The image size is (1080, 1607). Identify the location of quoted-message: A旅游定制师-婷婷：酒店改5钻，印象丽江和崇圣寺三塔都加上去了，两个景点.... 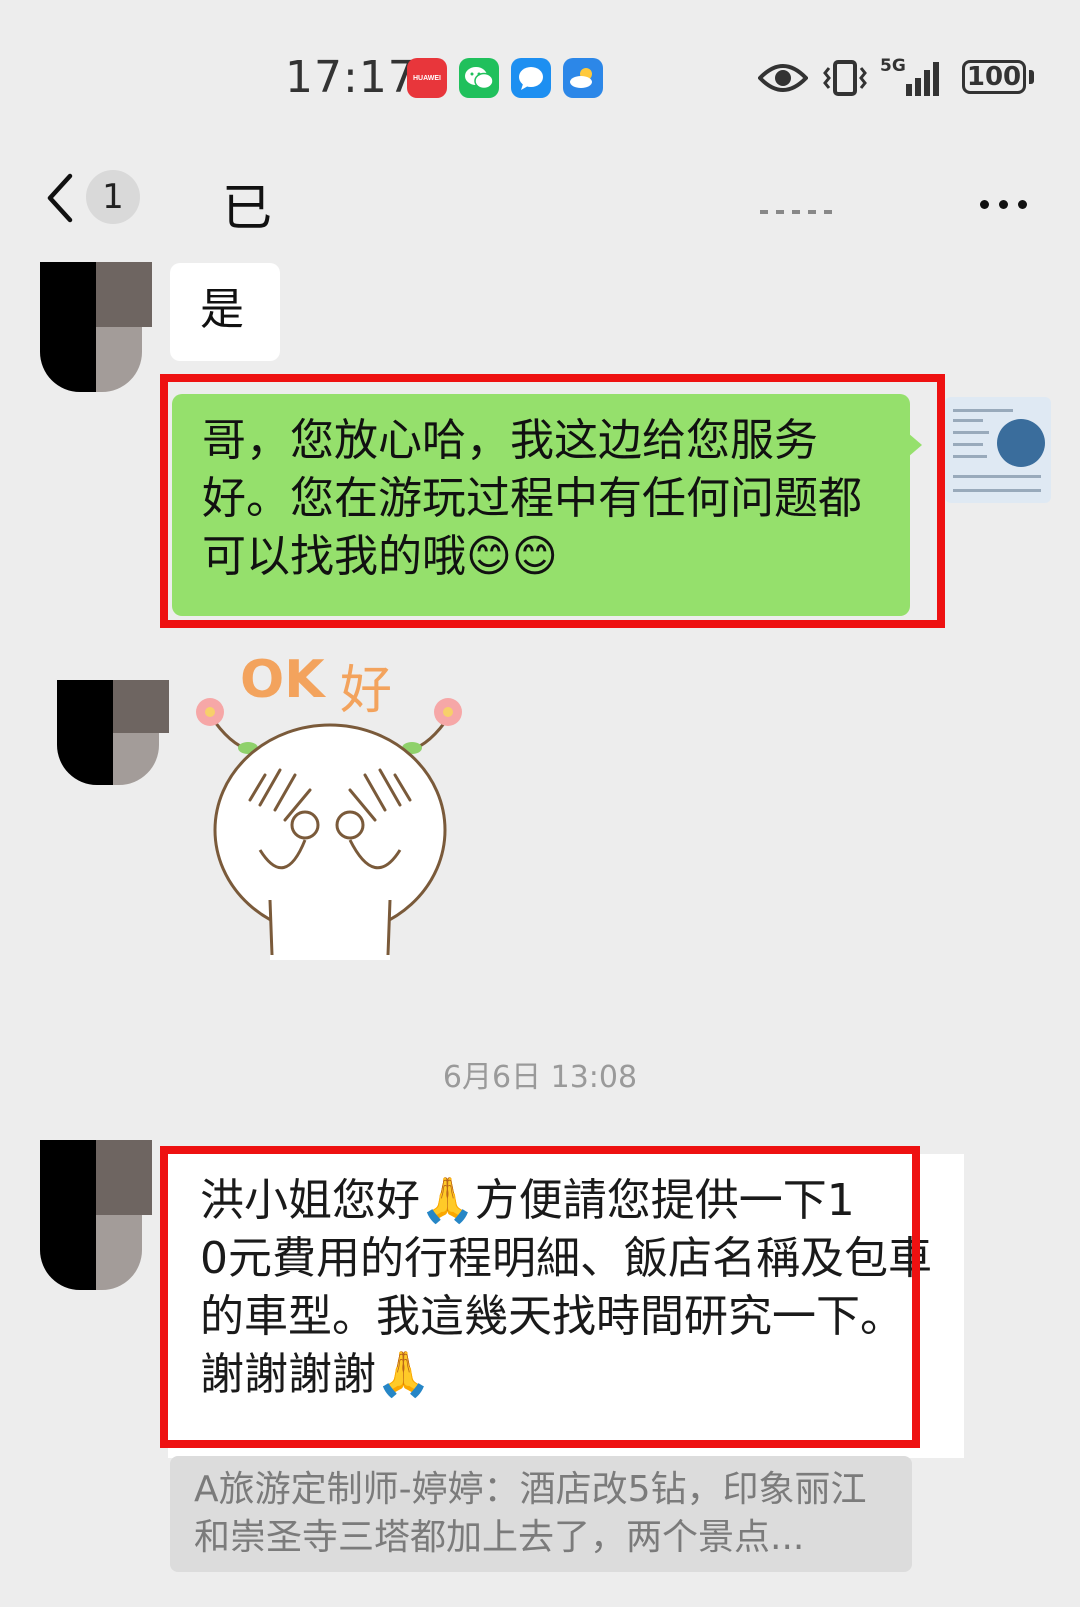
(541, 1514).